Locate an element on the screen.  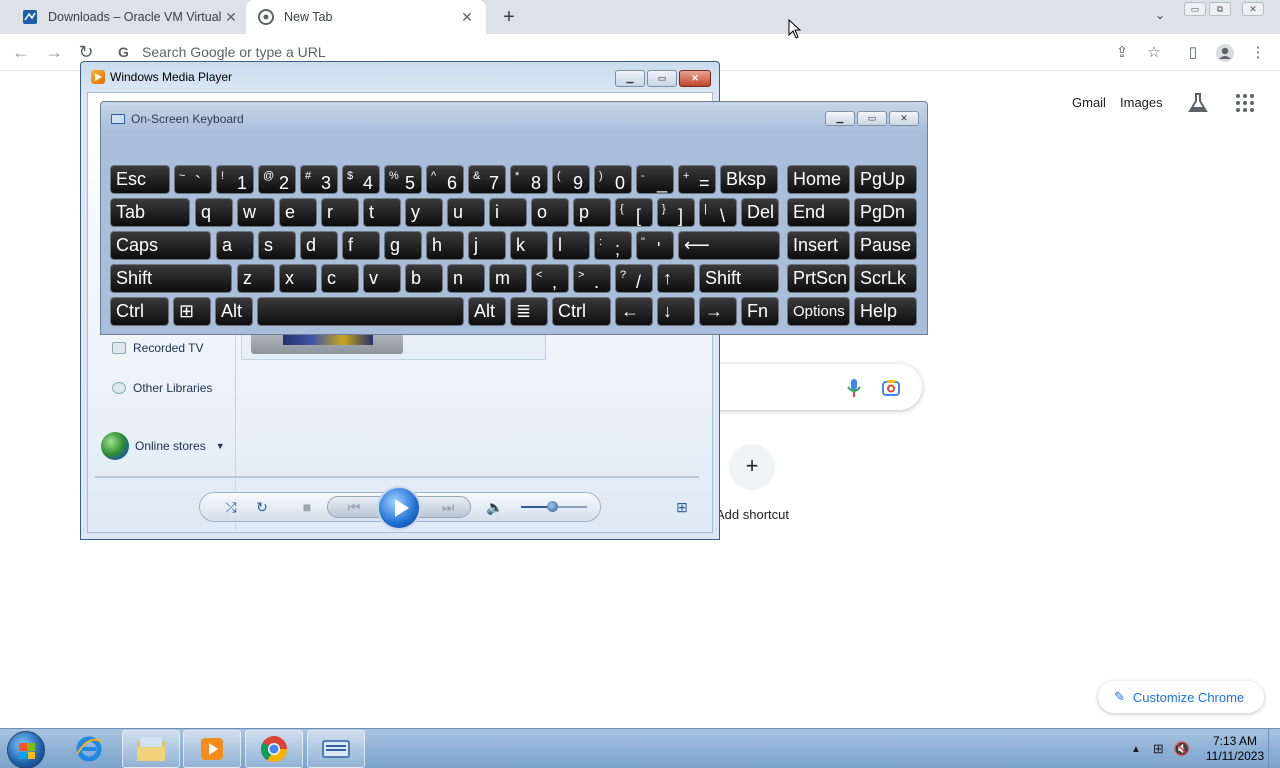
volume-speaker-icon: 🔈 is located at coordinates (495, 507).